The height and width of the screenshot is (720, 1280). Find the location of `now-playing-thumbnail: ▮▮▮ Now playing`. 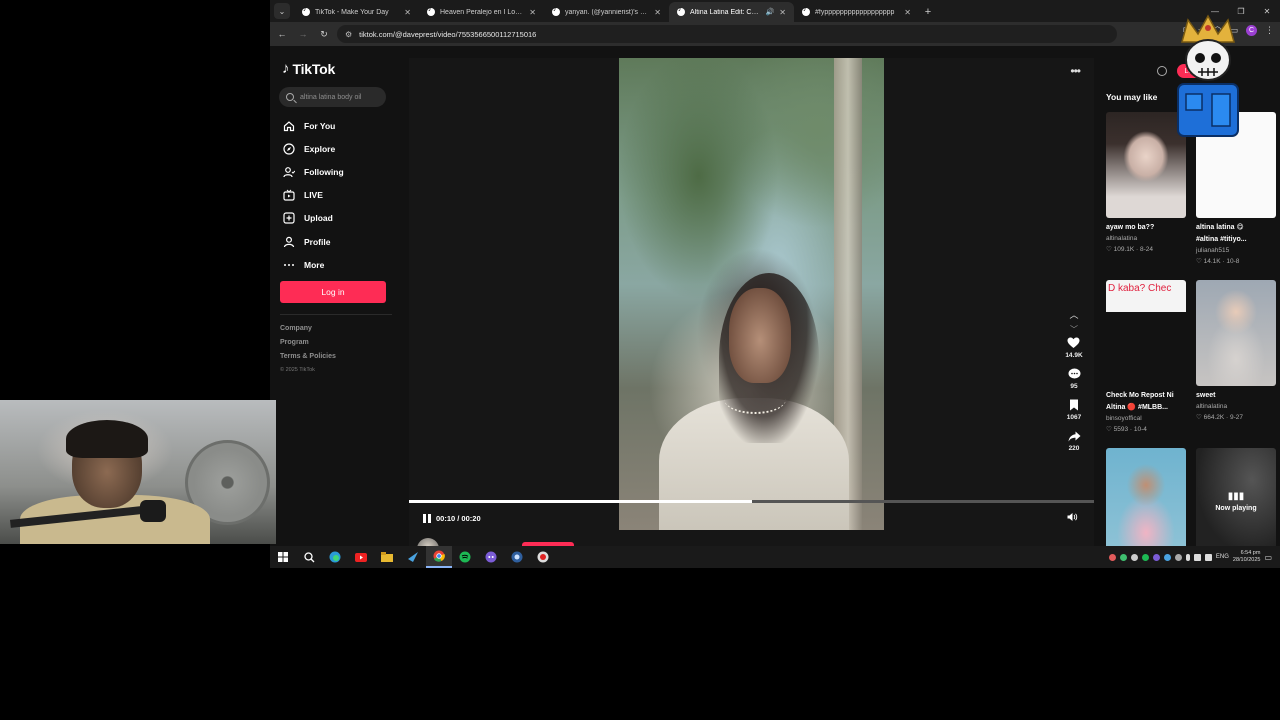

now-playing-thumbnail: ▮▮▮ Now playing is located at coordinates (1236, 497).